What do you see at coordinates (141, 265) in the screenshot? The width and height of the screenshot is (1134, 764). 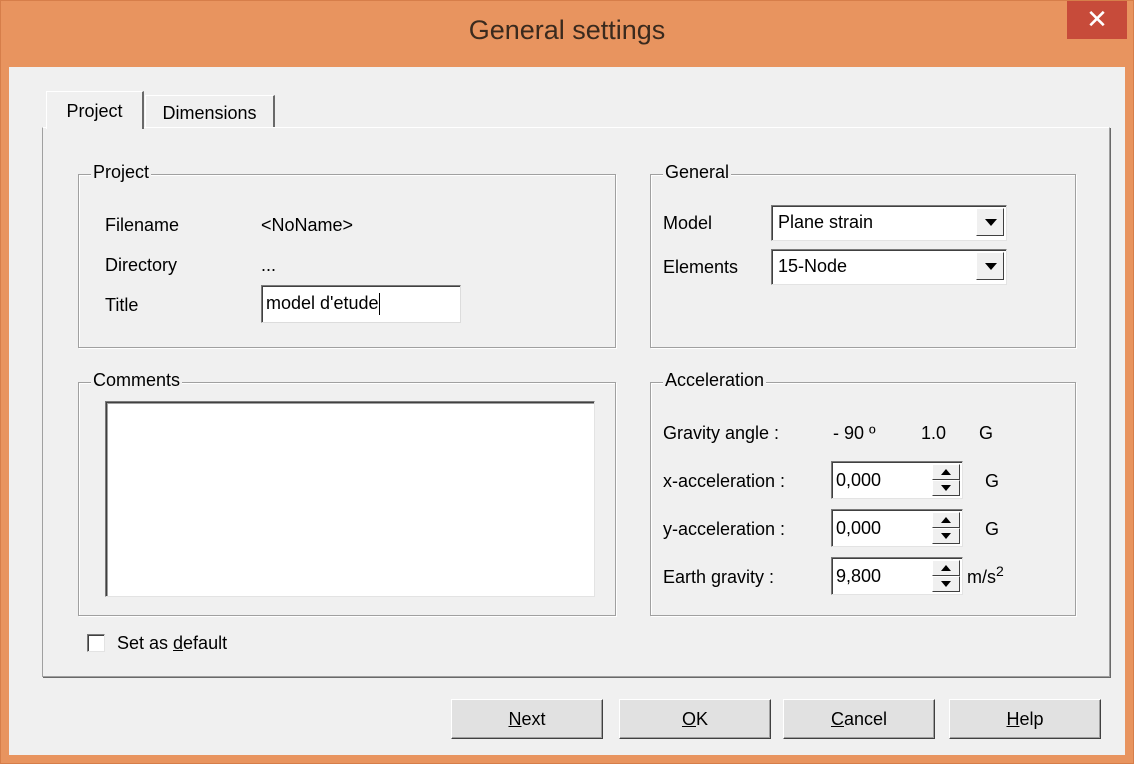 I see `directory-label: Directory` at bounding box center [141, 265].